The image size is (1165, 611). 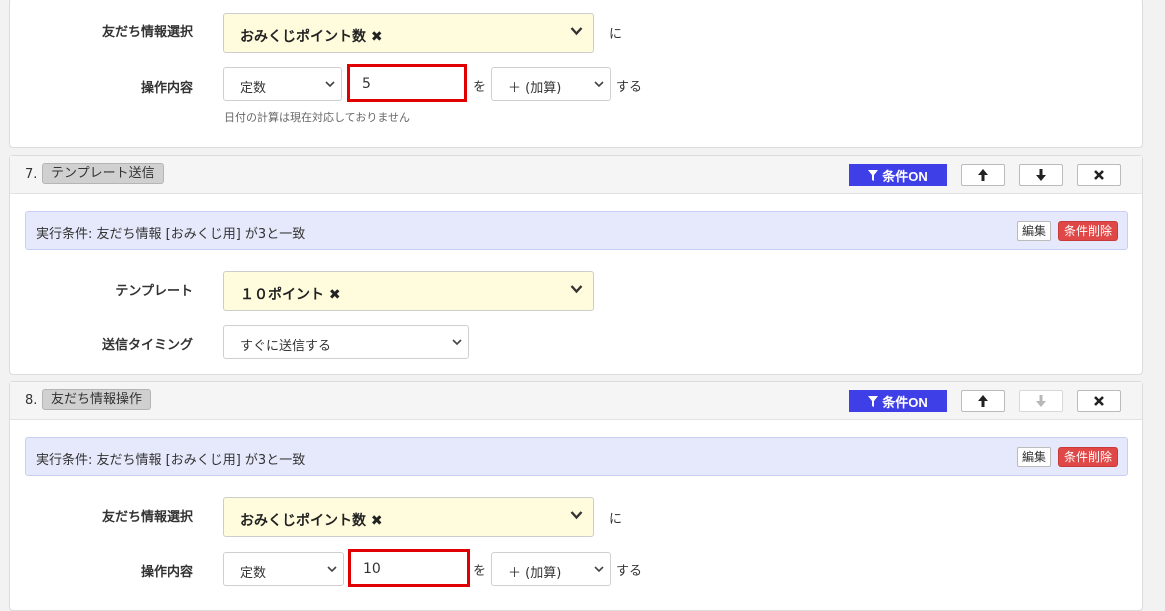 What do you see at coordinates (372, 569) in the screenshot?
I see `amount-value: 10` at bounding box center [372, 569].